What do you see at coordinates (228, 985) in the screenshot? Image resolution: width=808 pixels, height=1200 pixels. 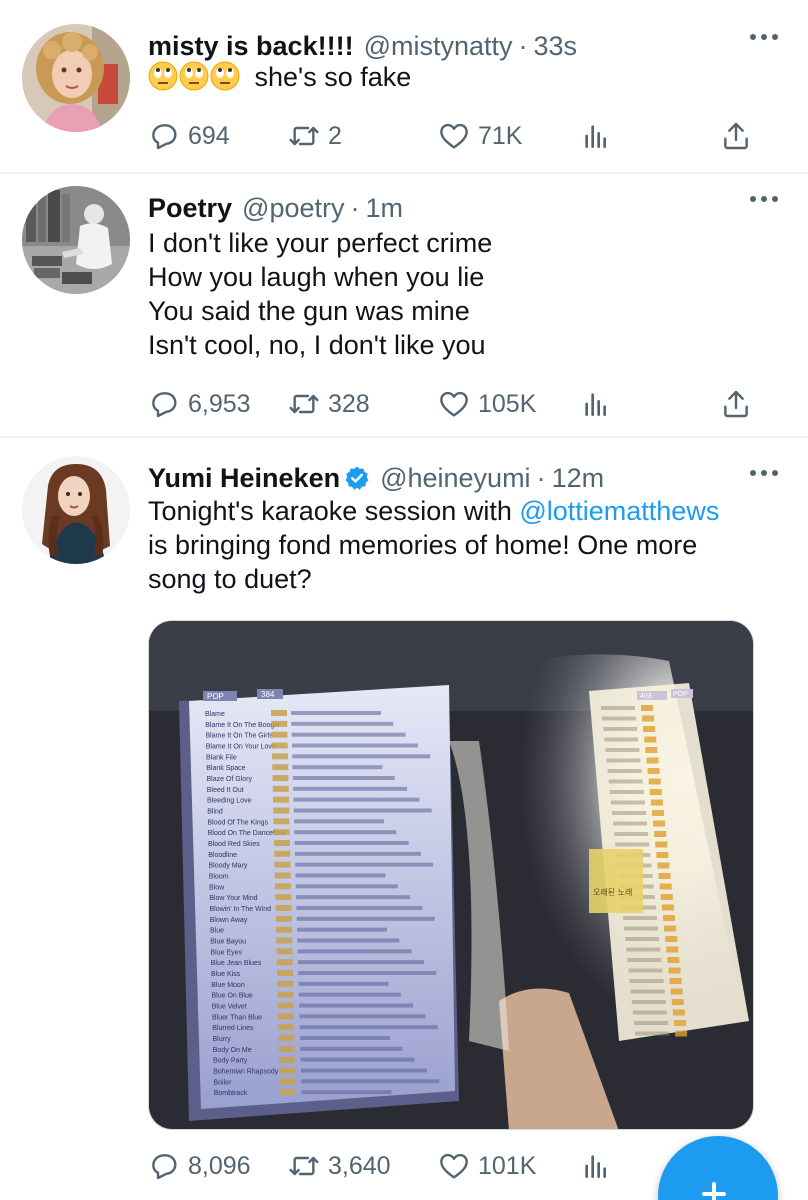 I see `song-title: Blue Moon` at bounding box center [228, 985].